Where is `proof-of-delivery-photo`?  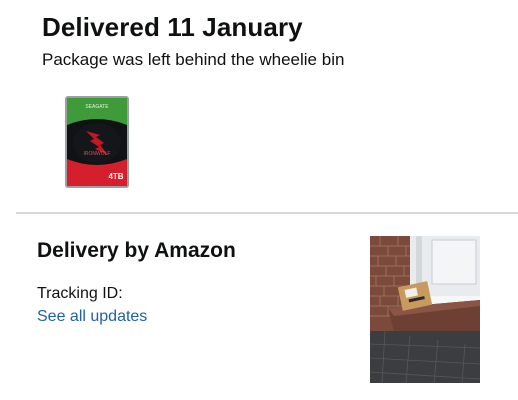 proof-of-delivery-photo is located at coordinates (425, 310).